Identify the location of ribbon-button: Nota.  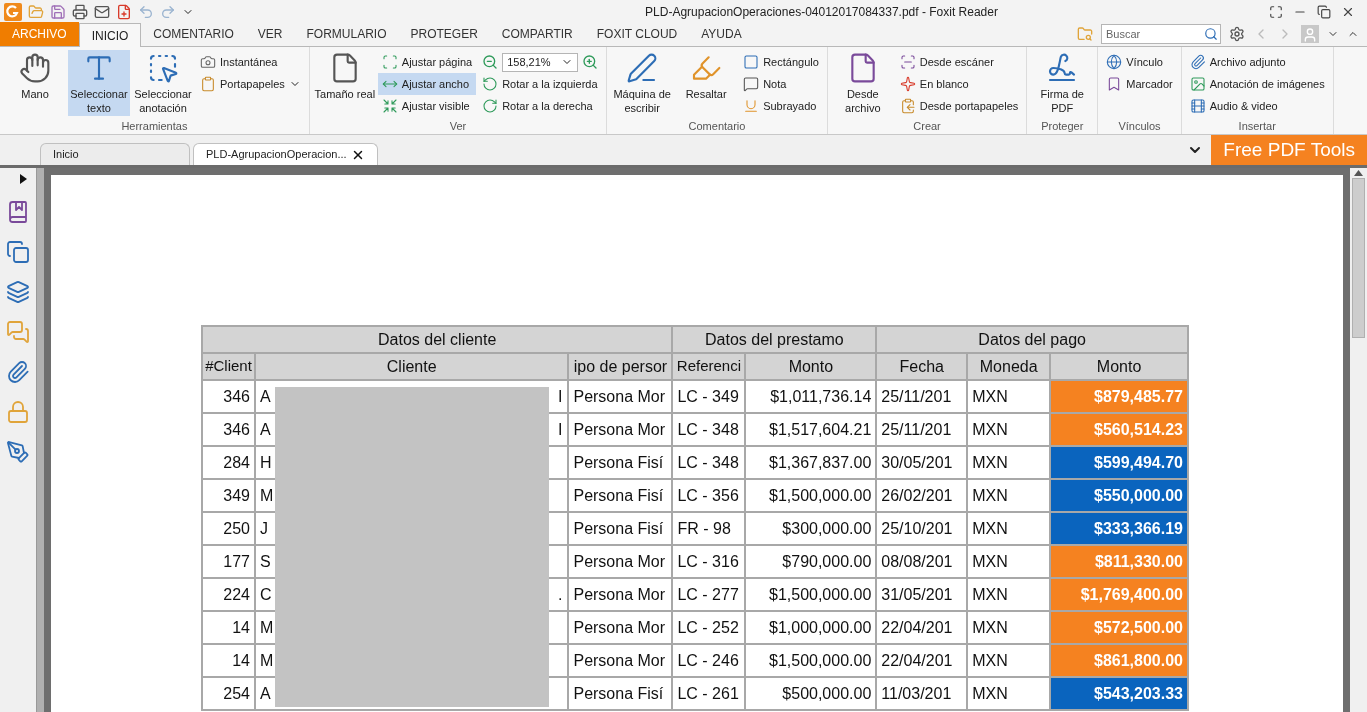
(781, 84).